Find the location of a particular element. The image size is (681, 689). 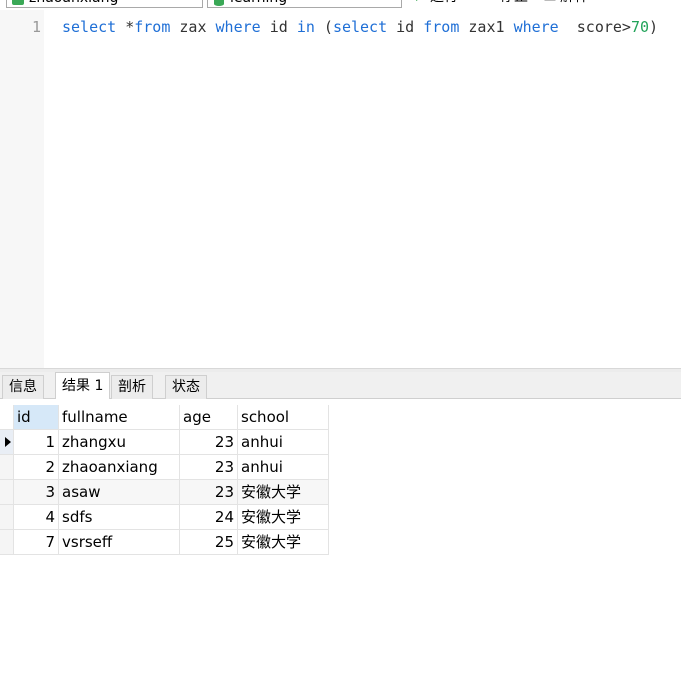

tab-result-1: 结果 1 is located at coordinates (83, 385).